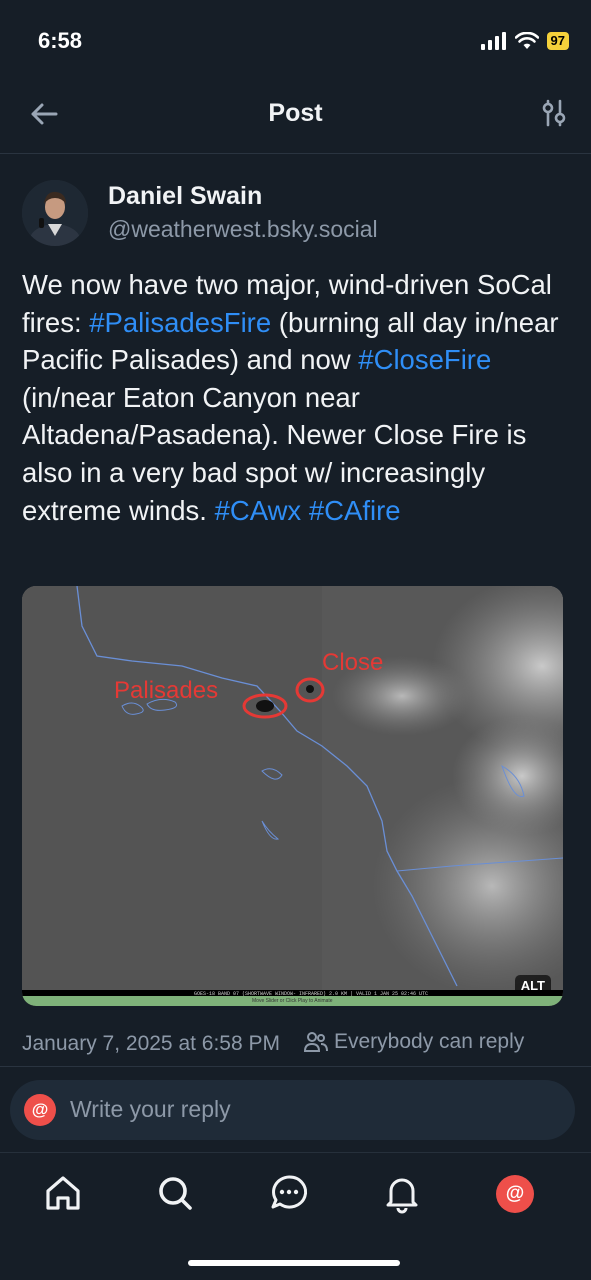 The width and height of the screenshot is (591, 1280). I want to click on post-date: January 7, 2025 at 6:58 PM, so click(151, 1043).